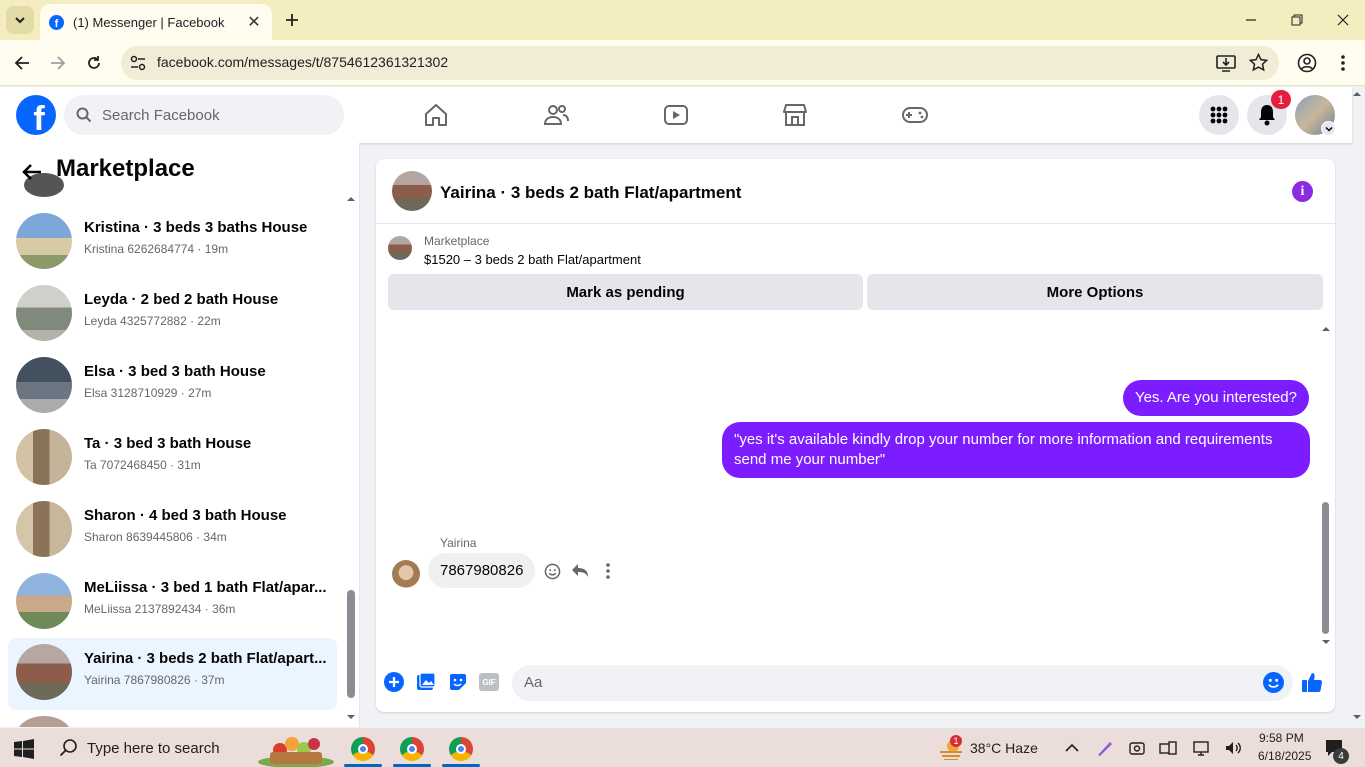 The width and height of the screenshot is (1365, 767). I want to click on tab-search-dropdown-button, so click(20, 20).